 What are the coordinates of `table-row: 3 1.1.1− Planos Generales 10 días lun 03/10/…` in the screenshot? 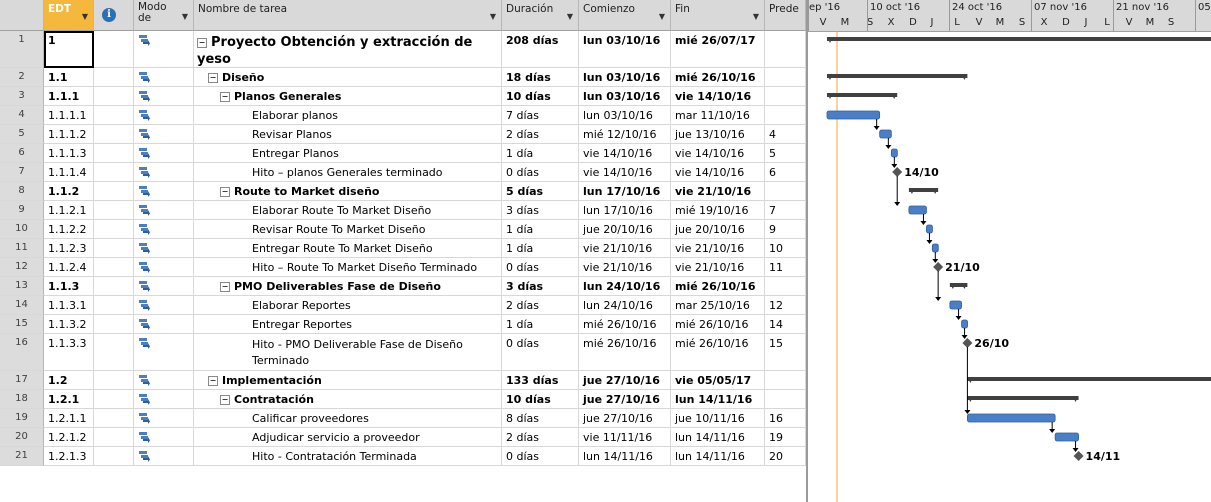 It's located at (403, 96).